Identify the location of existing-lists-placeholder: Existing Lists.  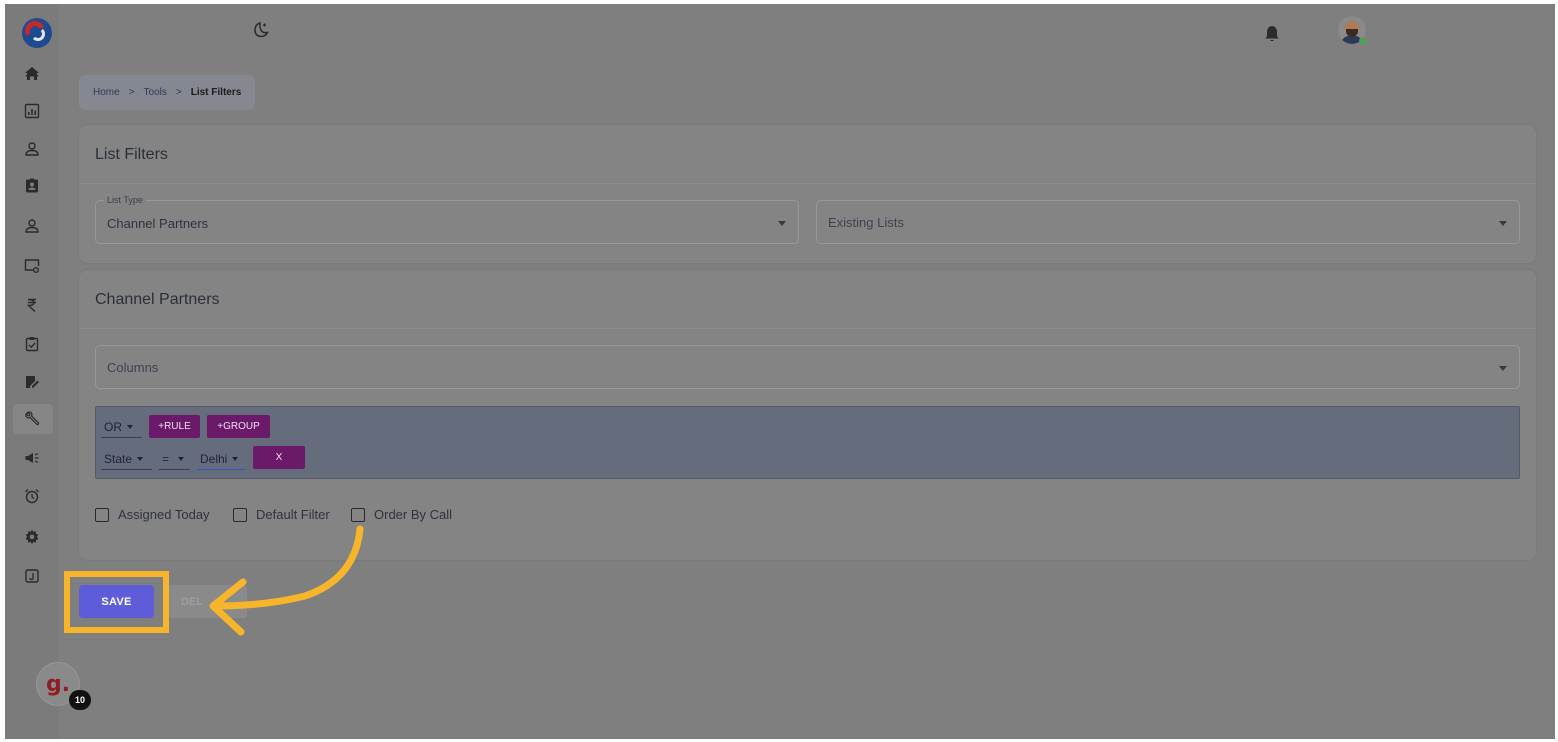
(866, 222).